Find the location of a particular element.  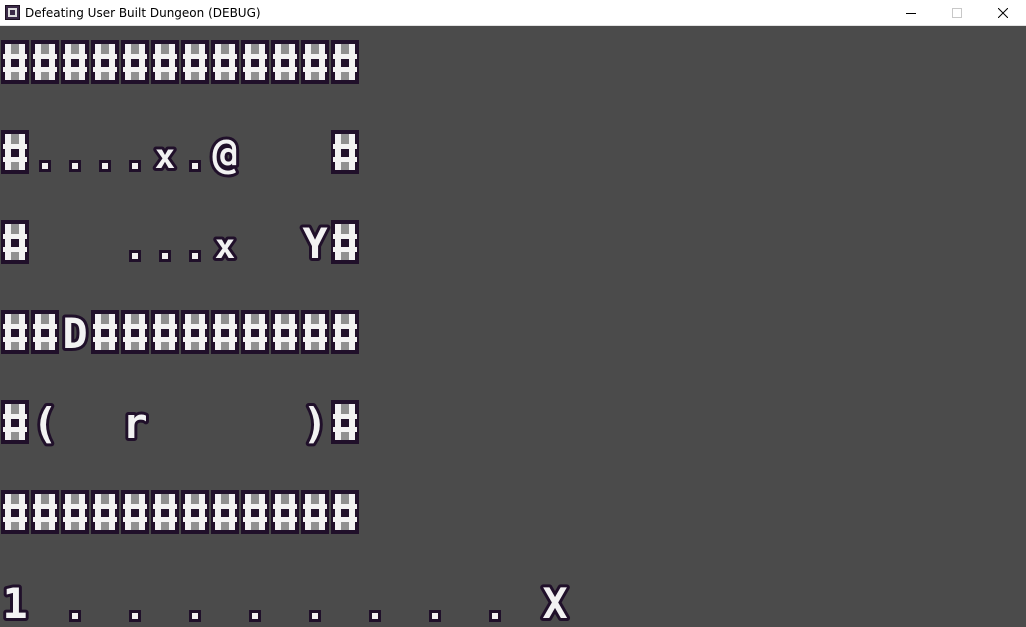

door-glyph: DD is located at coordinates (74, 333).